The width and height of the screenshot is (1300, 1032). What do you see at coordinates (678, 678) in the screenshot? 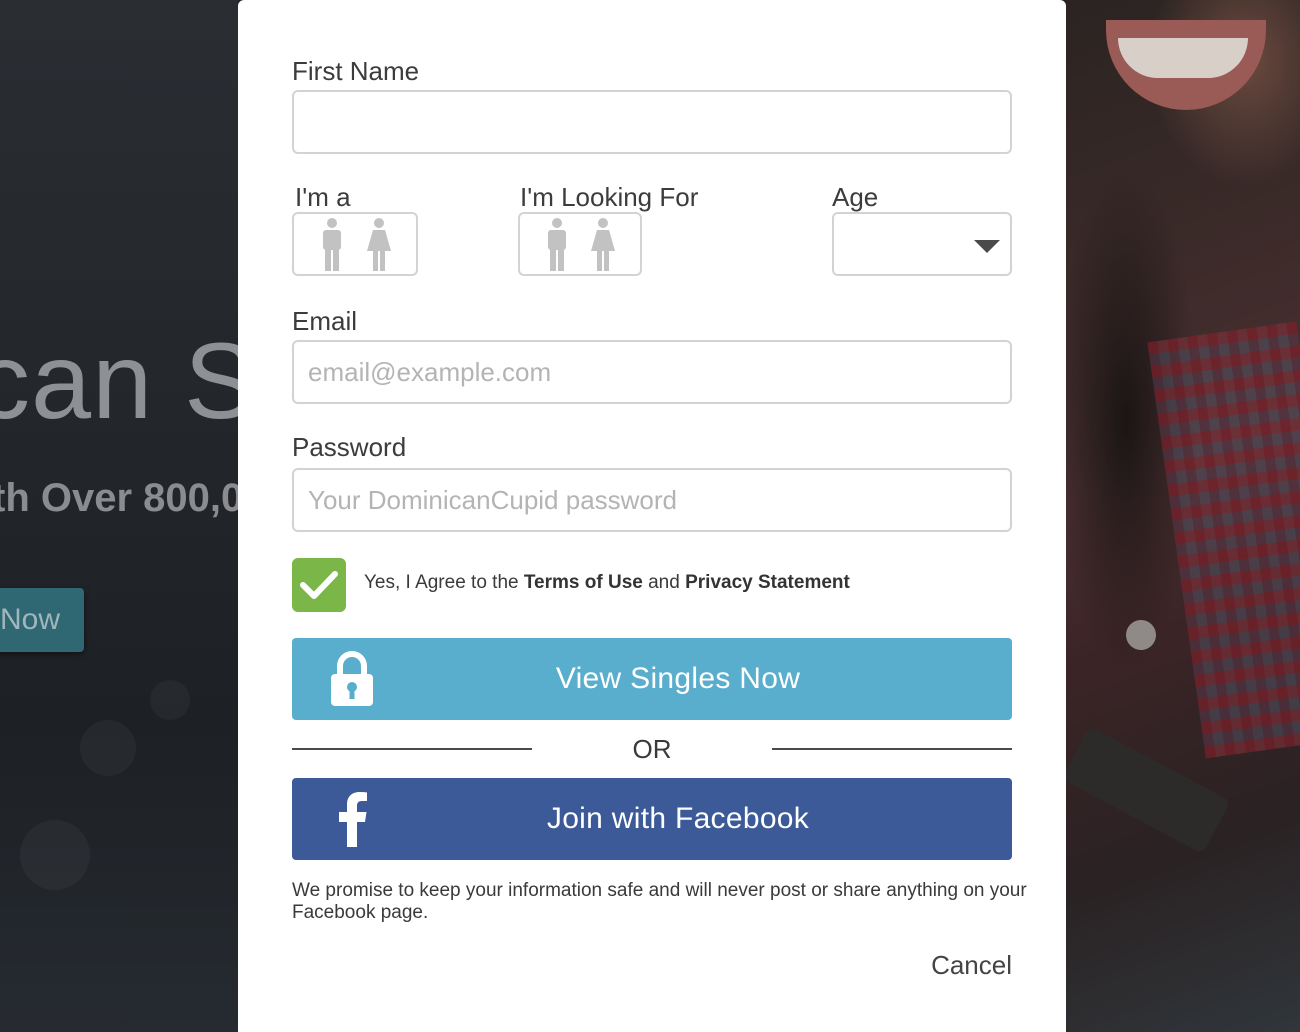
I see `view-singles-label: View Singles Now` at bounding box center [678, 678].